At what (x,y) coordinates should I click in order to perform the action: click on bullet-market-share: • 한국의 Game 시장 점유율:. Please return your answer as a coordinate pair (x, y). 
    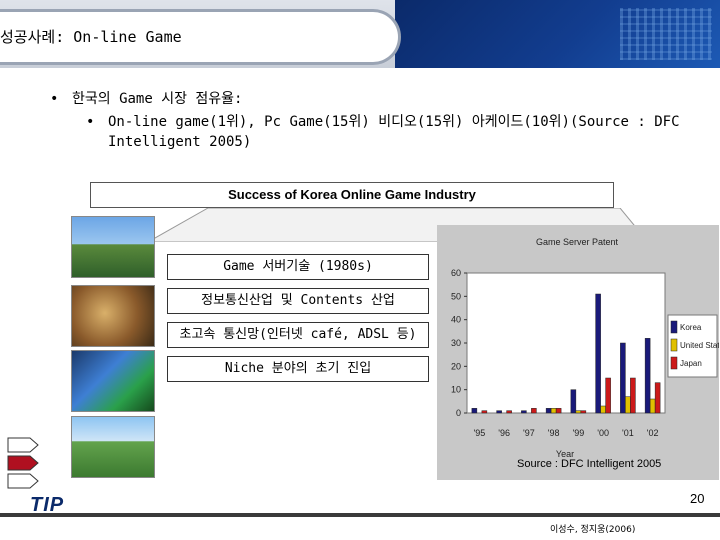
    Looking at the image, I should click on (146, 98).